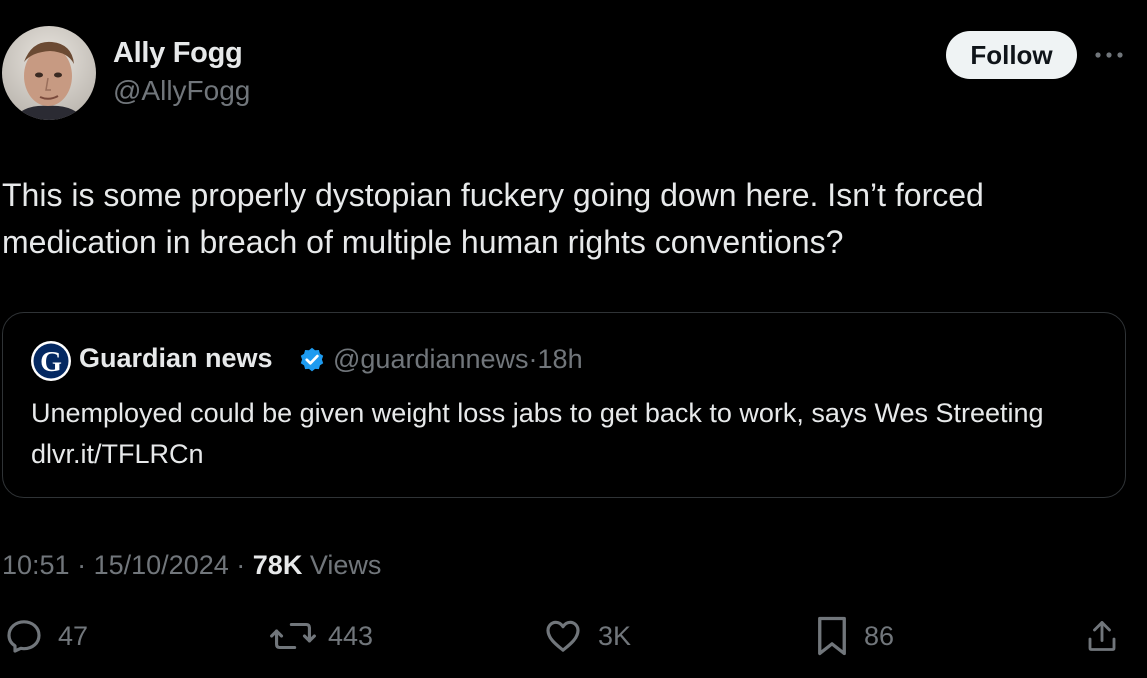 The image size is (1147, 678). Describe the element at coordinates (312, 360) in the screenshot. I see `verified-badge-icon` at that location.